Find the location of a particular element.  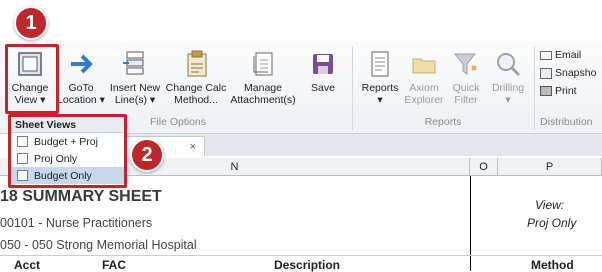

save-button: Save is located at coordinates (323, 80).